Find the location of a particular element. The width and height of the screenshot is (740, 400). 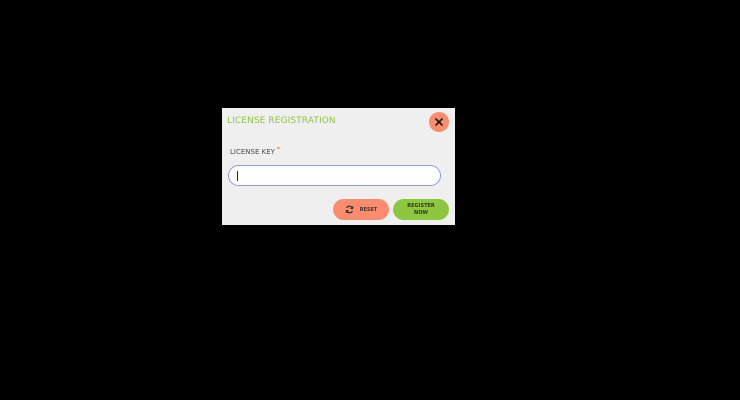

license-key-label-text: LICENSE KEY is located at coordinates (252, 152).